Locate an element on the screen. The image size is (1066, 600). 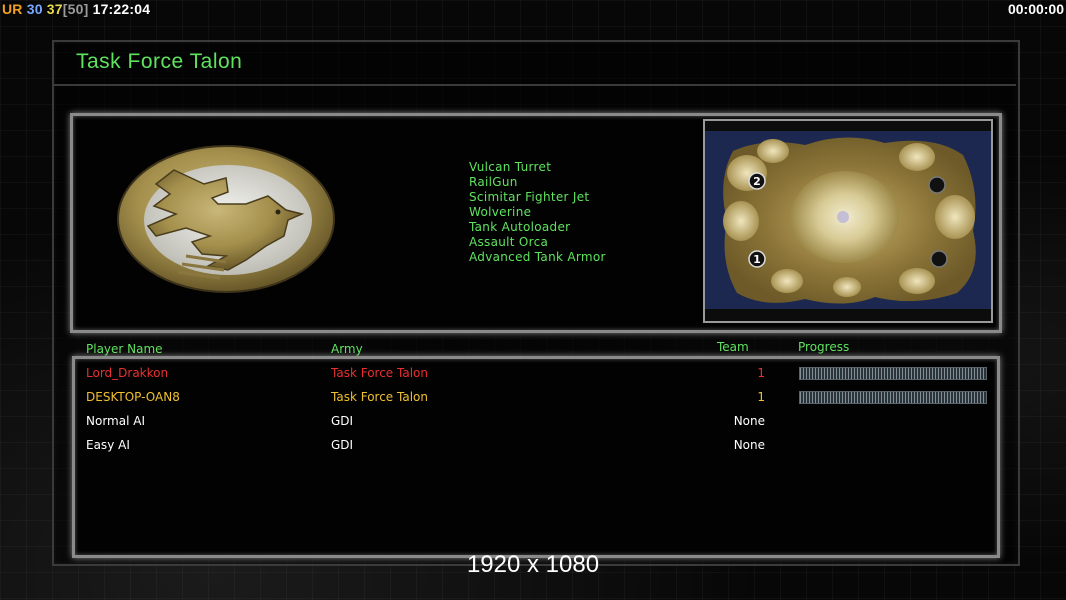
player-name: DESKTOP-OAN8 is located at coordinates (133, 397).